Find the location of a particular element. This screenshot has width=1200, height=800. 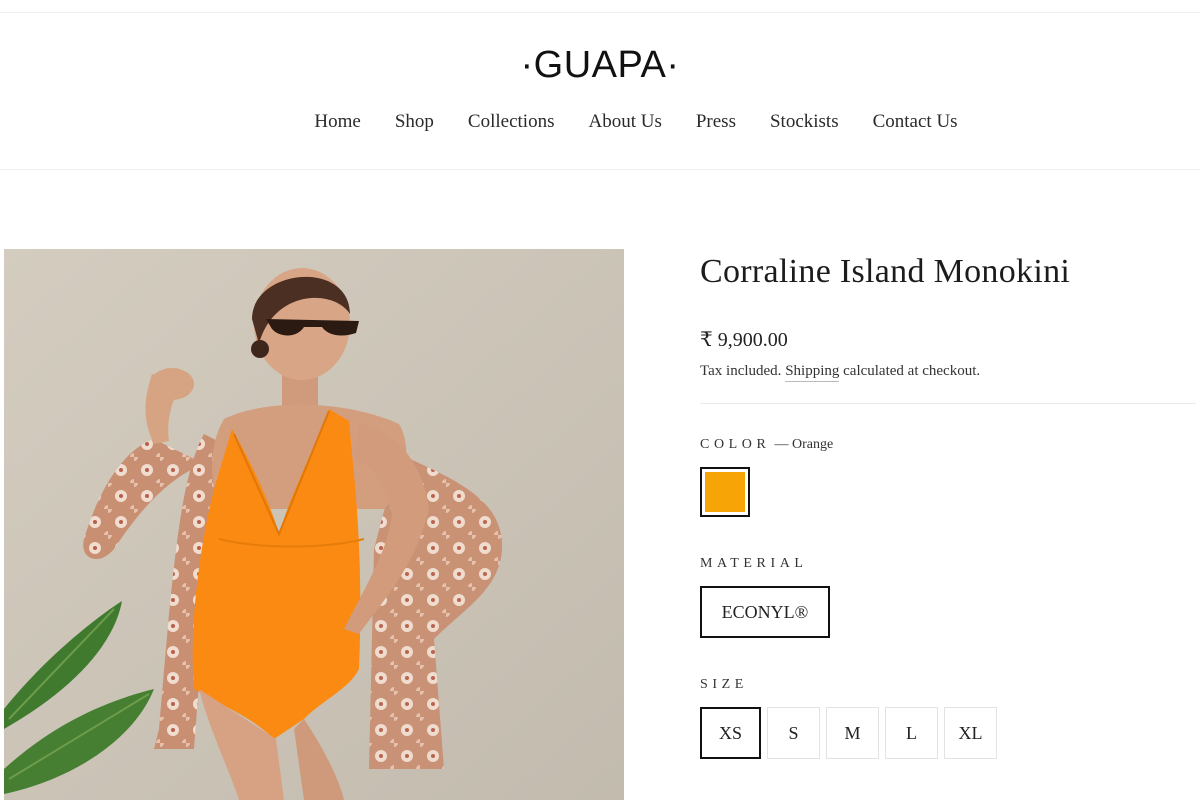

color-swatch-orange is located at coordinates (725, 492).